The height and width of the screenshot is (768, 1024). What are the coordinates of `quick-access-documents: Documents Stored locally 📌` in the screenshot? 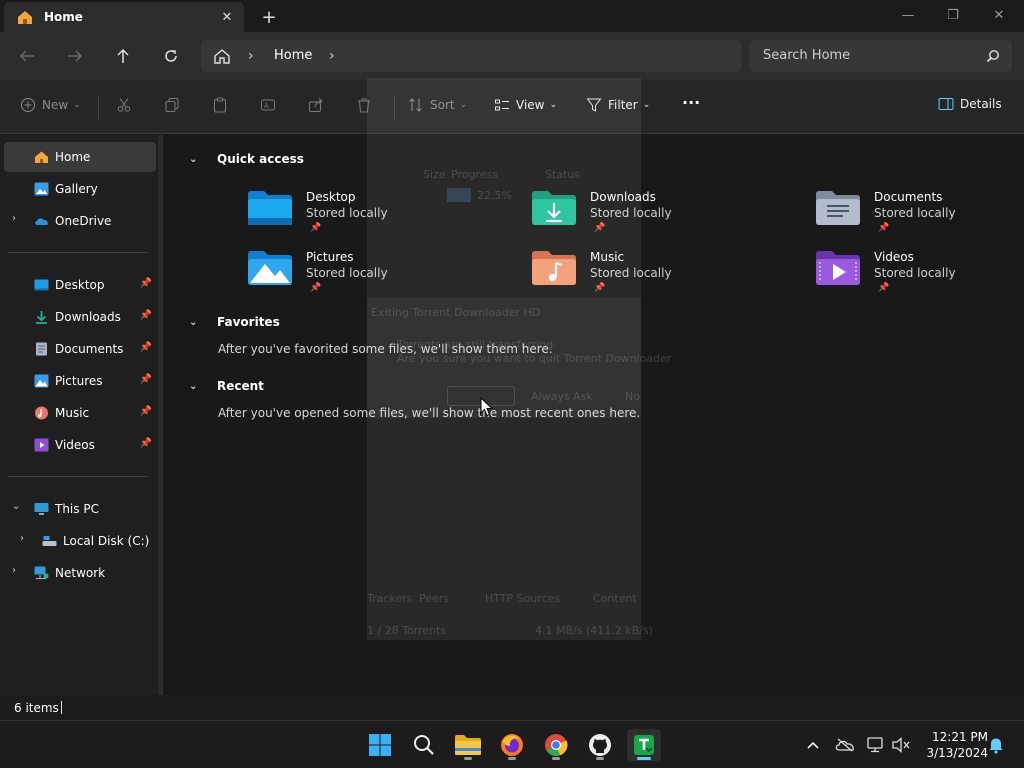 It's located at (920, 218).